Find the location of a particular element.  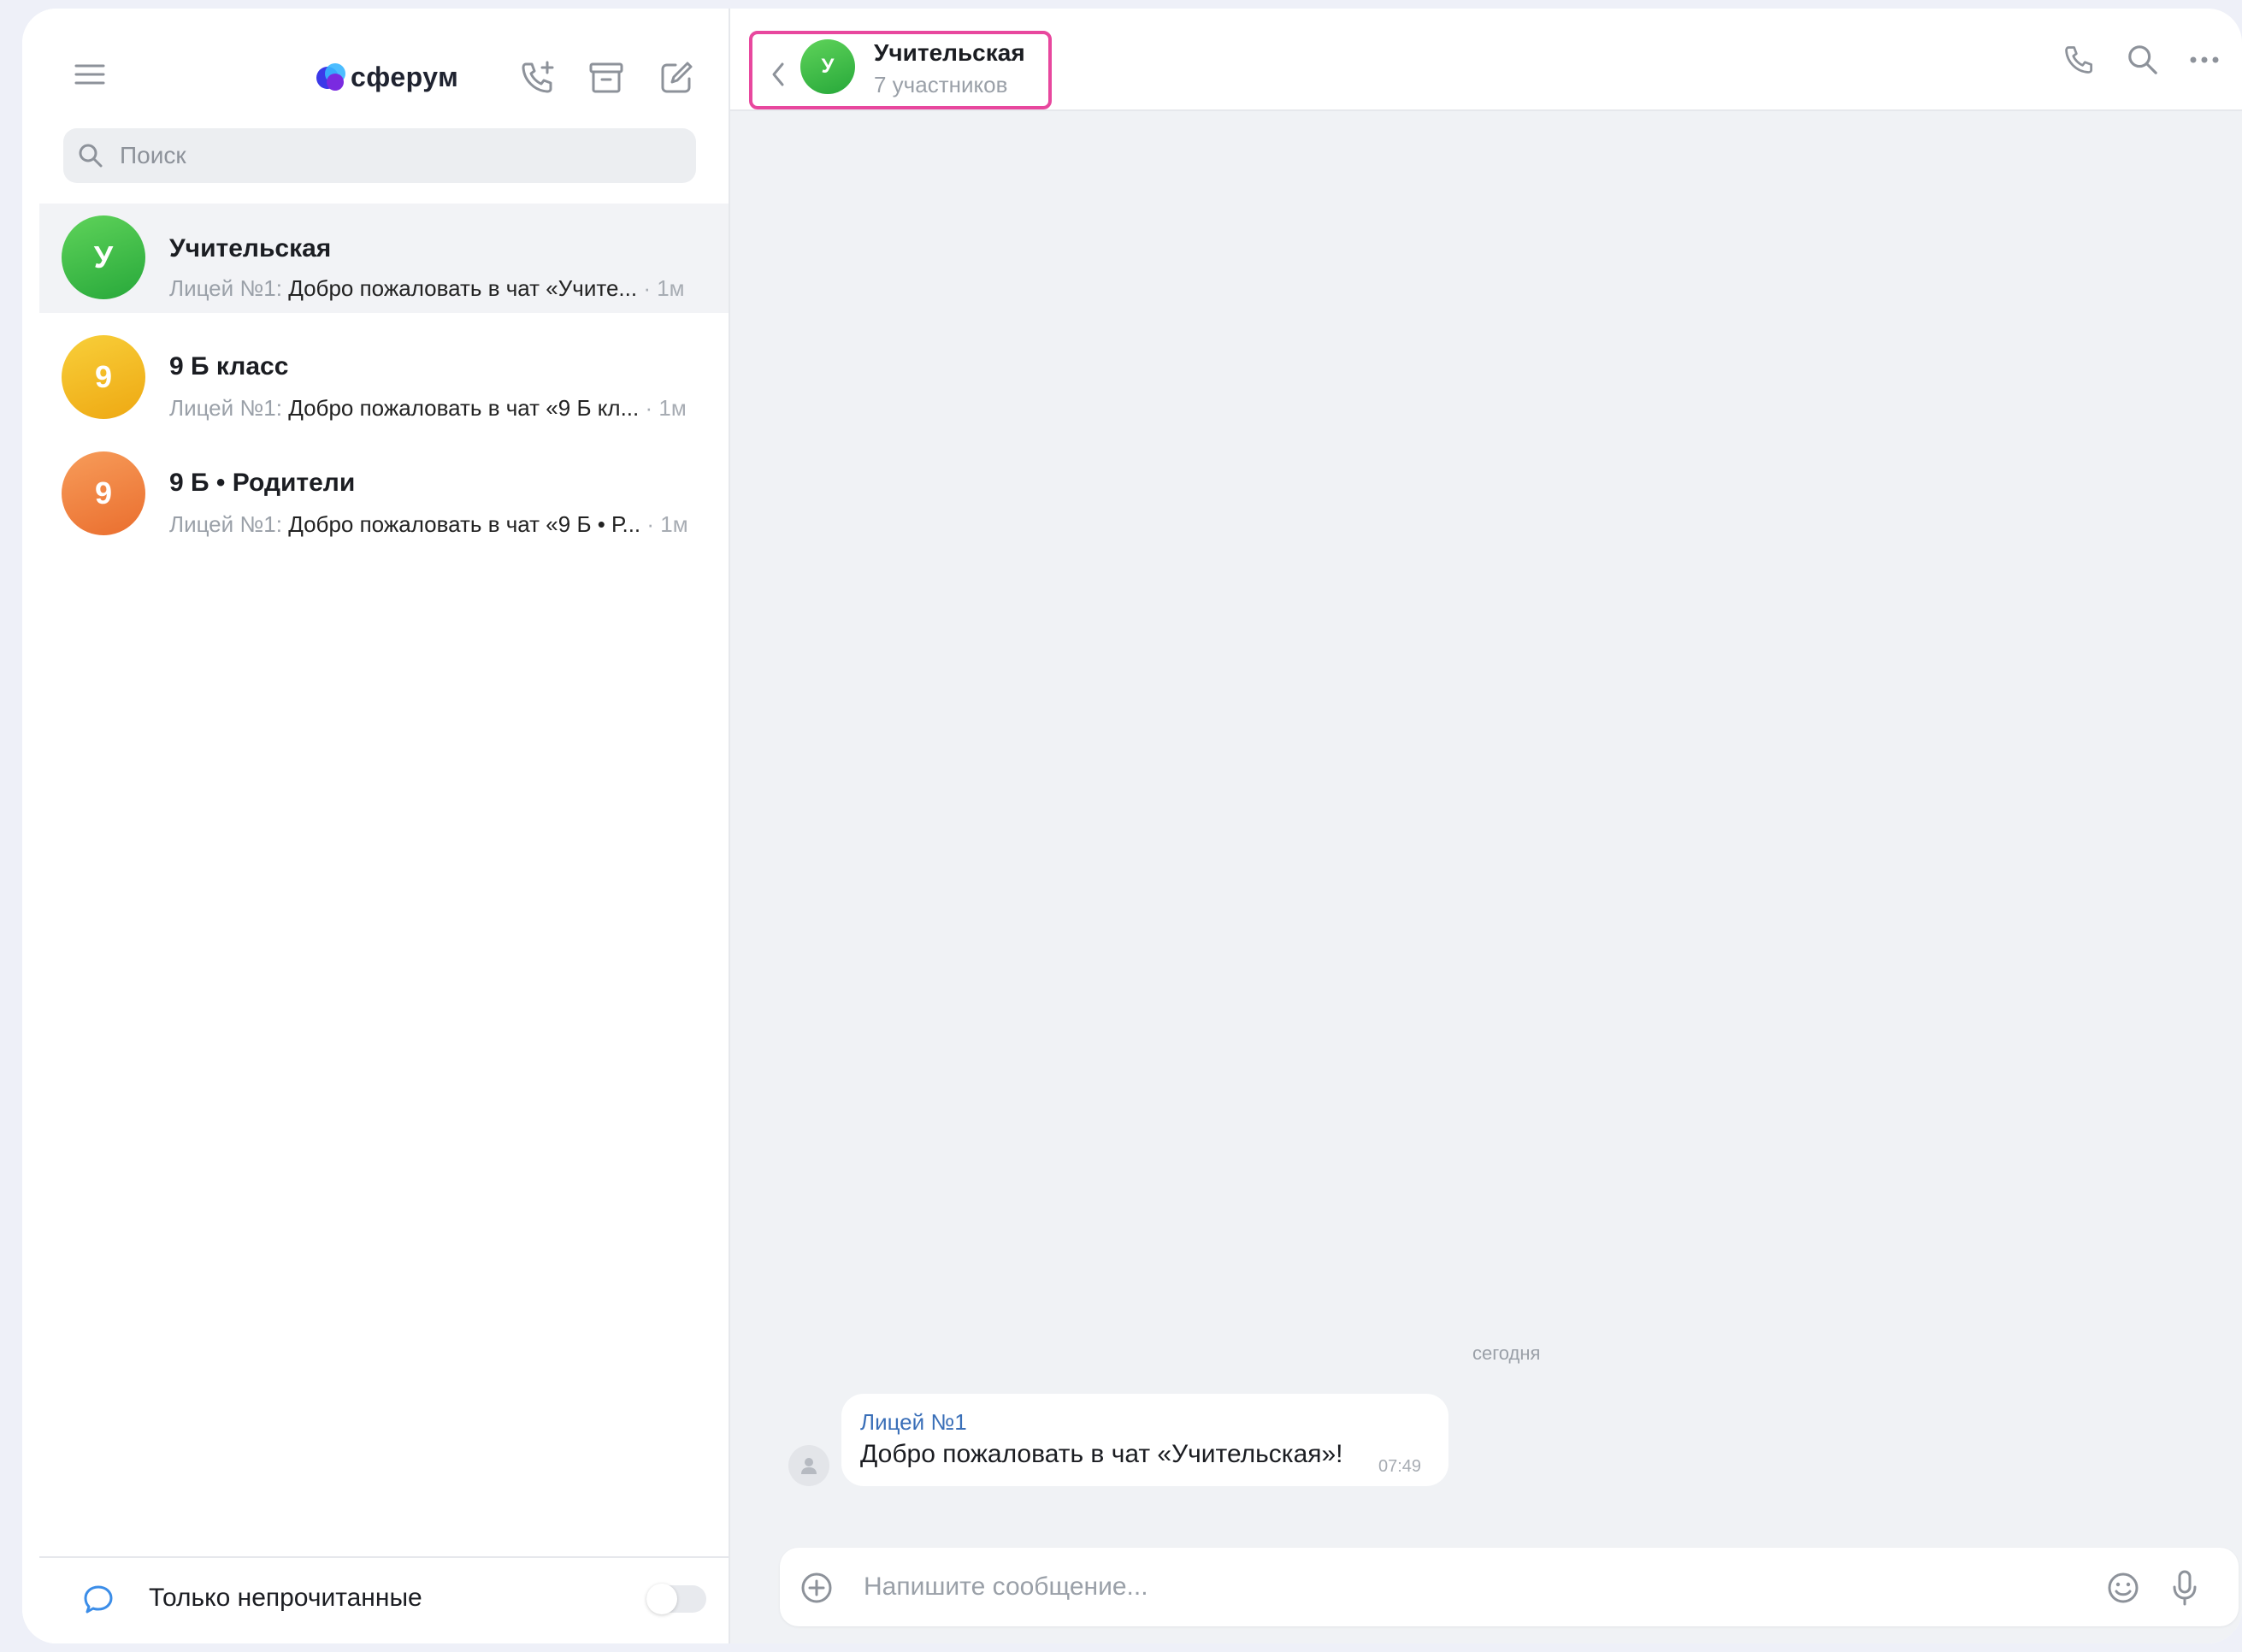

search-bar is located at coordinates (380, 155).